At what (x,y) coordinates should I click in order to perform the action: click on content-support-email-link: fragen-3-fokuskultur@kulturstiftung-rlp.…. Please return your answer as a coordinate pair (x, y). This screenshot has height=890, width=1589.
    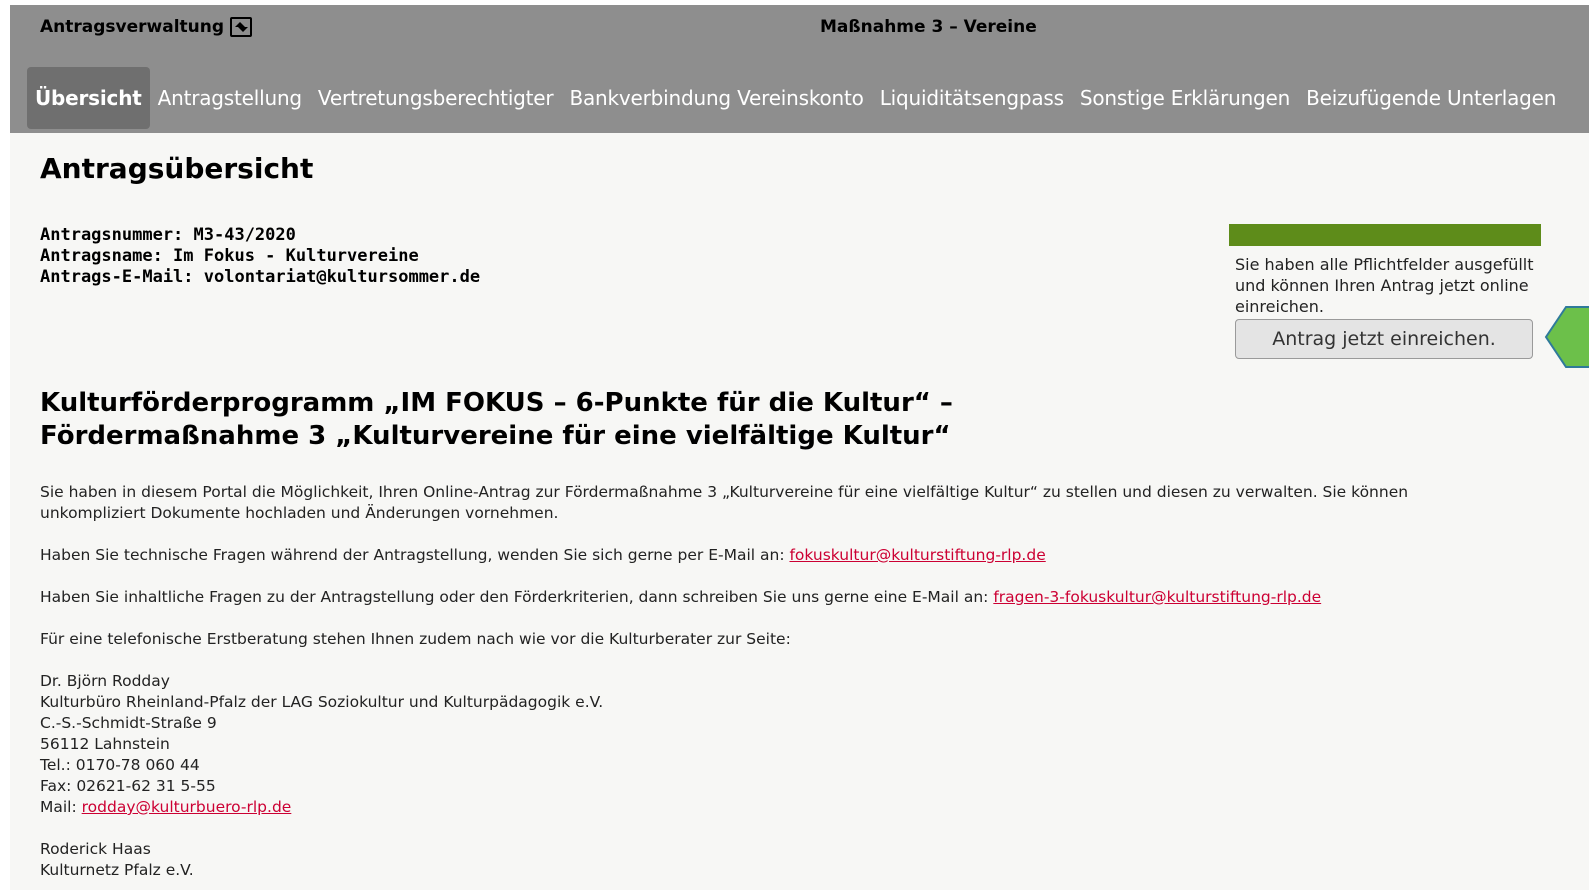
    Looking at the image, I should click on (1157, 597).